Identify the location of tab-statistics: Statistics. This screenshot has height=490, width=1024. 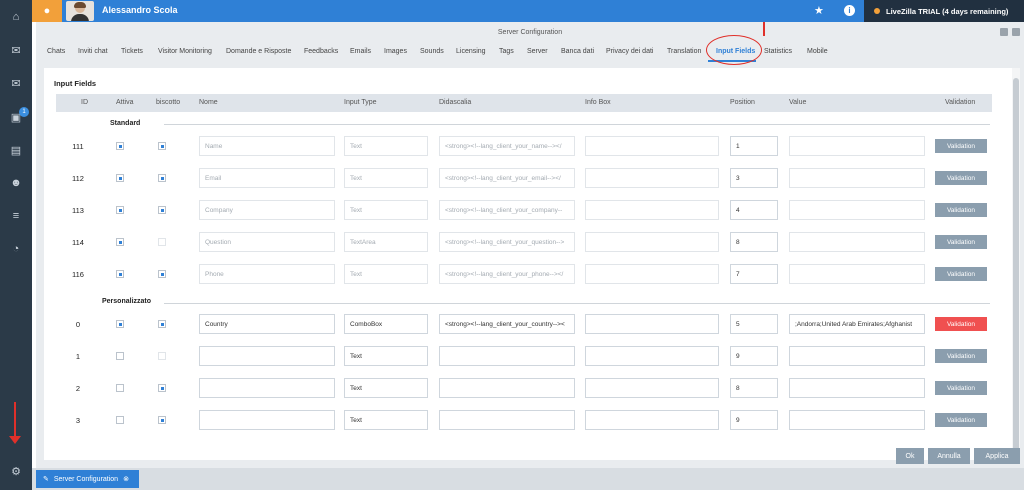
(778, 51).